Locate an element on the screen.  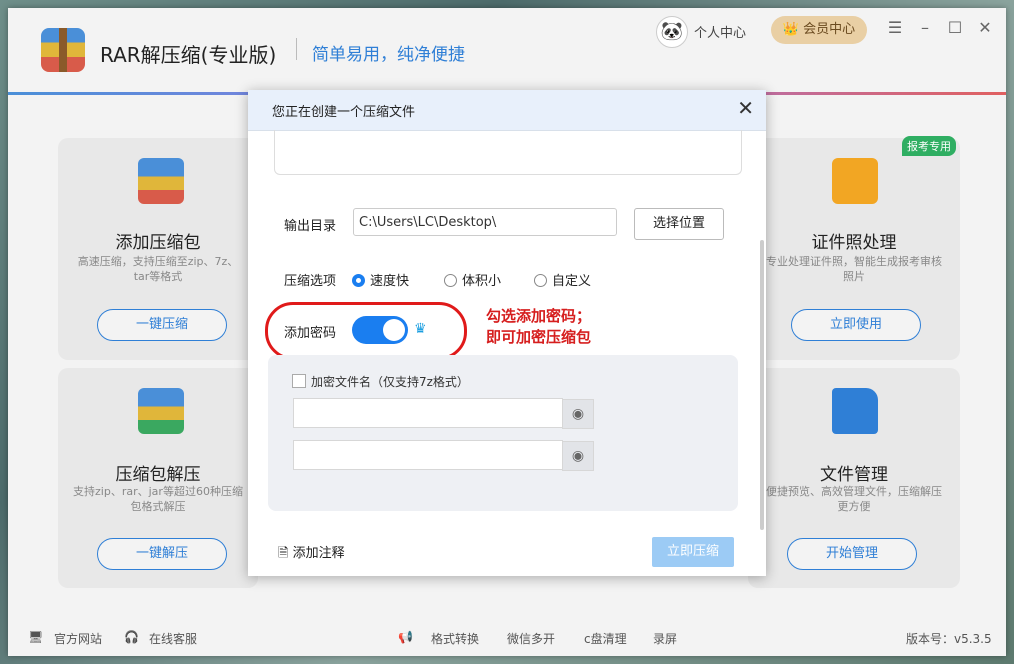
id-photo-icon is located at coordinates (855, 181).